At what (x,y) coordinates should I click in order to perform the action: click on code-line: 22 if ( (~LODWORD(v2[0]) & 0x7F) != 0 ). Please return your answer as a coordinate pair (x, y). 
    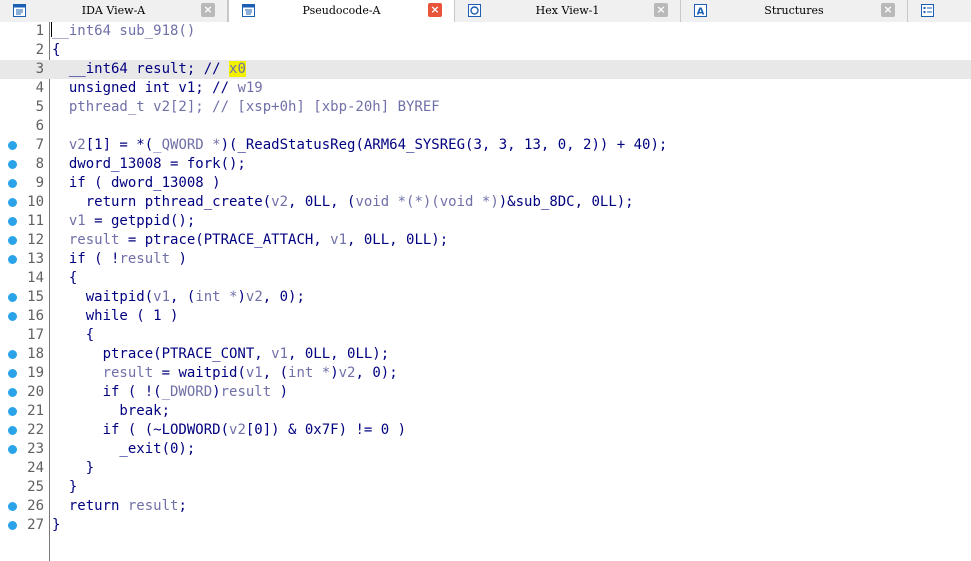
    Looking at the image, I should click on (485, 430).